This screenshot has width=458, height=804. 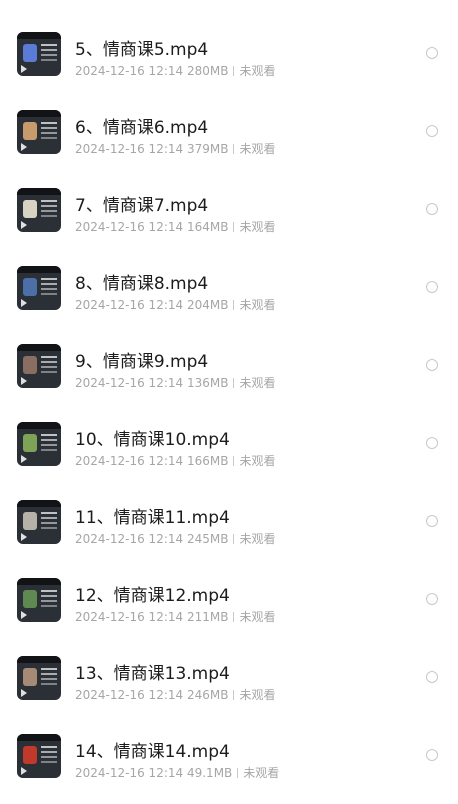 I want to click on file-row: 13、情商课13.mp4 2024-12-16 12:14 246MB 未观看, so click(x=229, y=687).